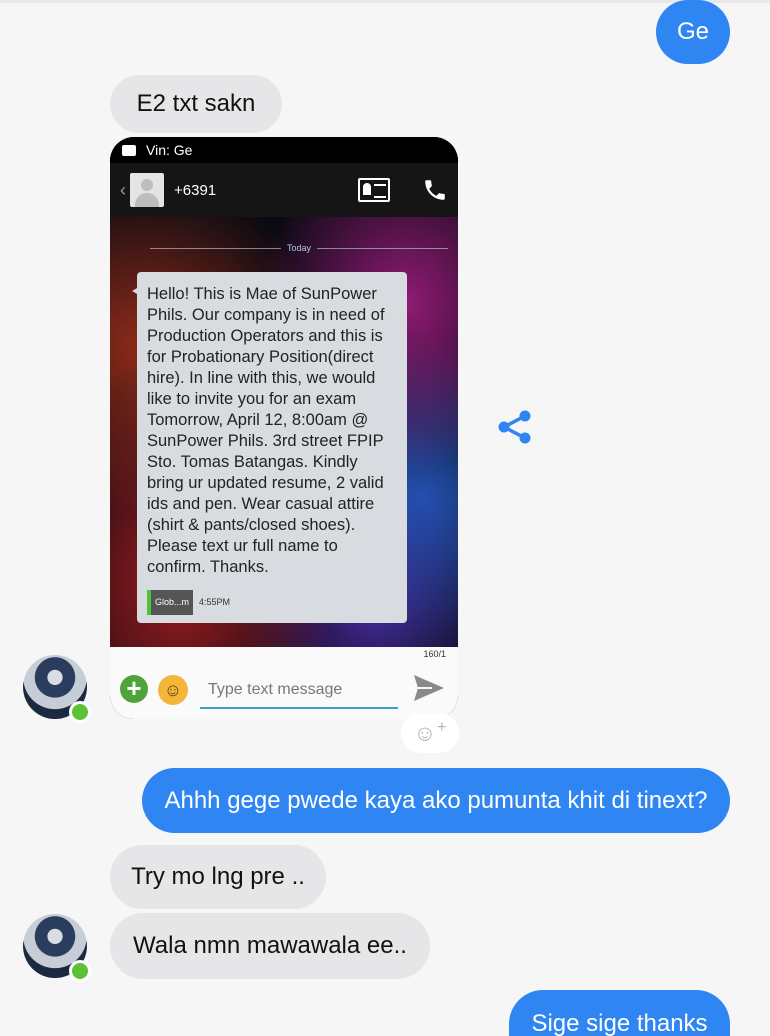 The width and height of the screenshot is (770, 1036). I want to click on char-counter: 160/1, so click(434, 654).